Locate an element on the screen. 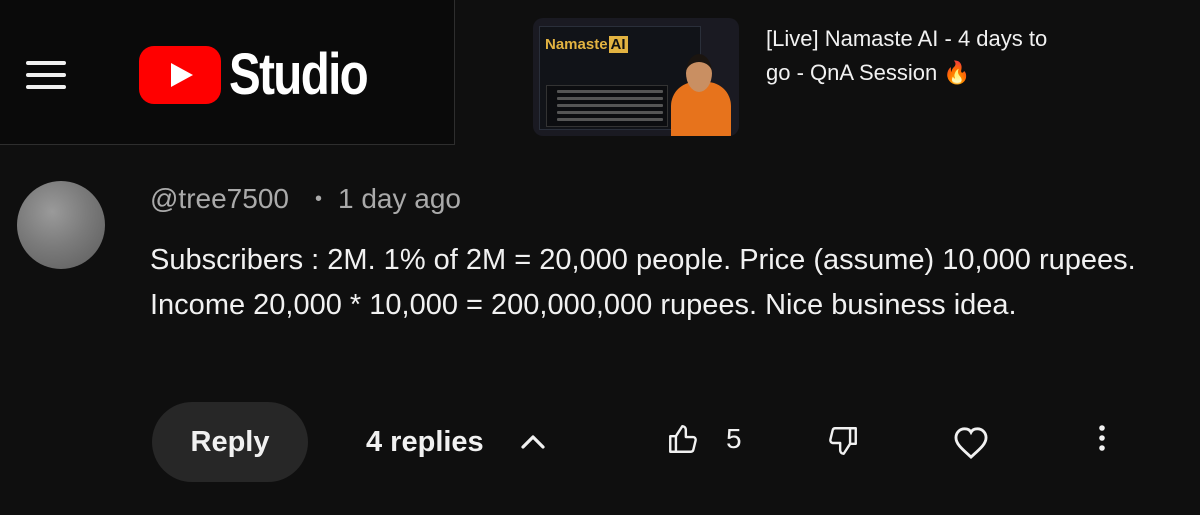  more-vertical-icon is located at coordinates (1102, 438).